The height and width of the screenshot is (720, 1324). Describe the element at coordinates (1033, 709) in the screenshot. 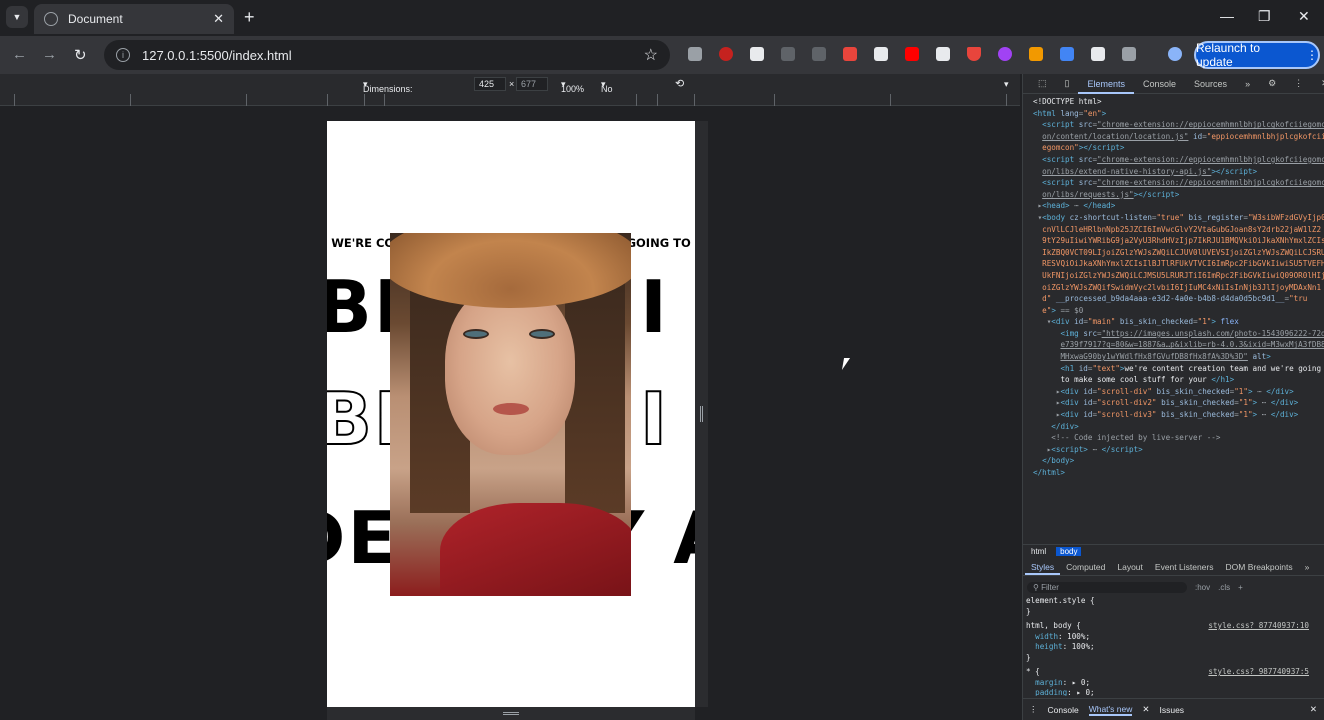

I see `drawer-menu-icon: ⋮` at that location.